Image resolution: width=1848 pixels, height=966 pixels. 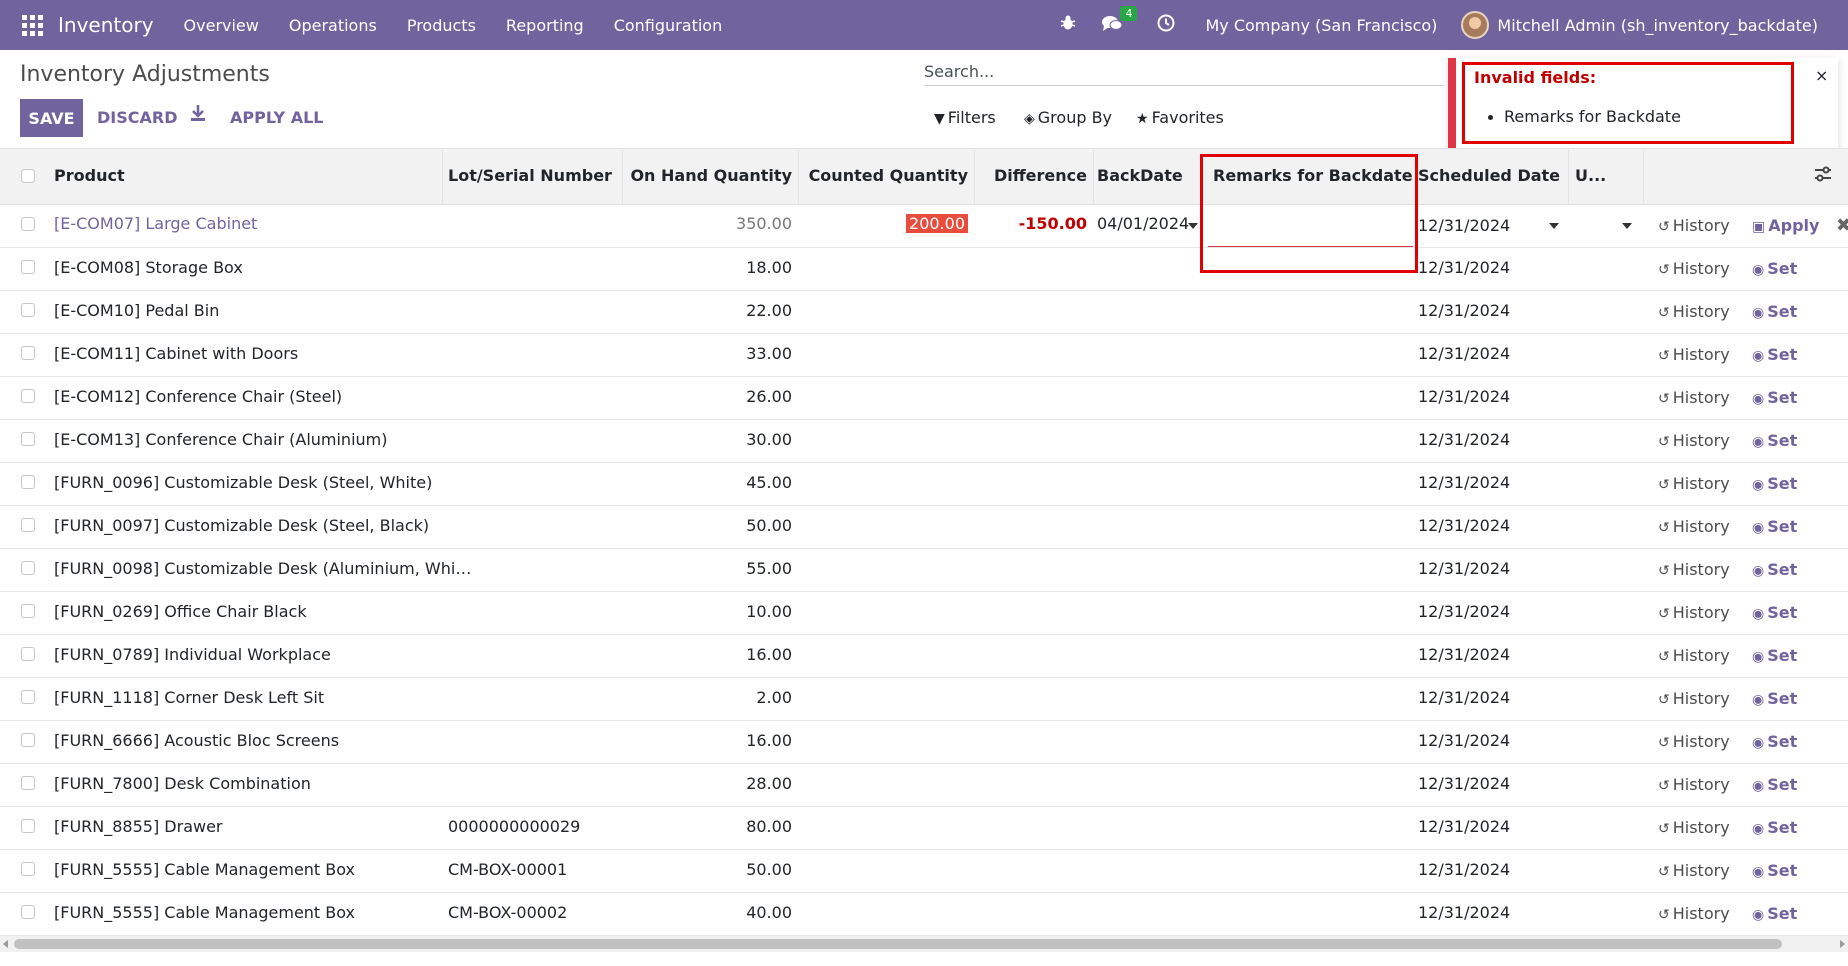 I want to click on product-cell: [FURN_0269] Office Chair Black, so click(x=180, y=611).